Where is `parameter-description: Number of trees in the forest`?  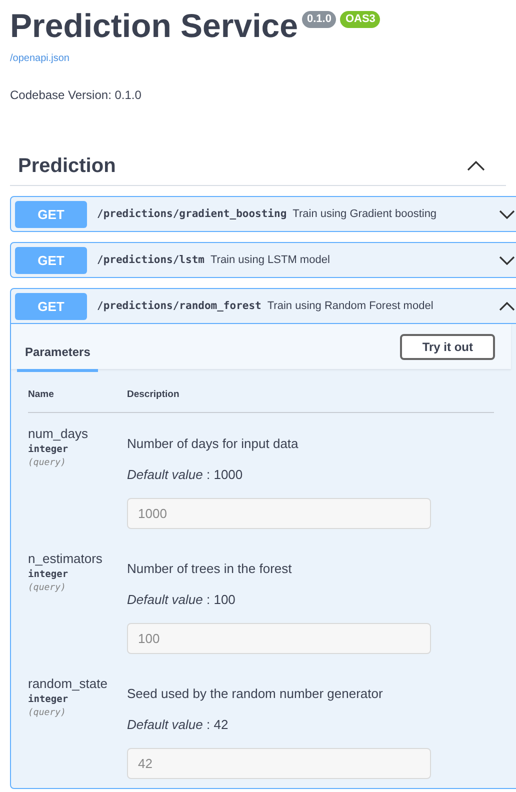 parameter-description: Number of trees in the forest is located at coordinates (209, 568).